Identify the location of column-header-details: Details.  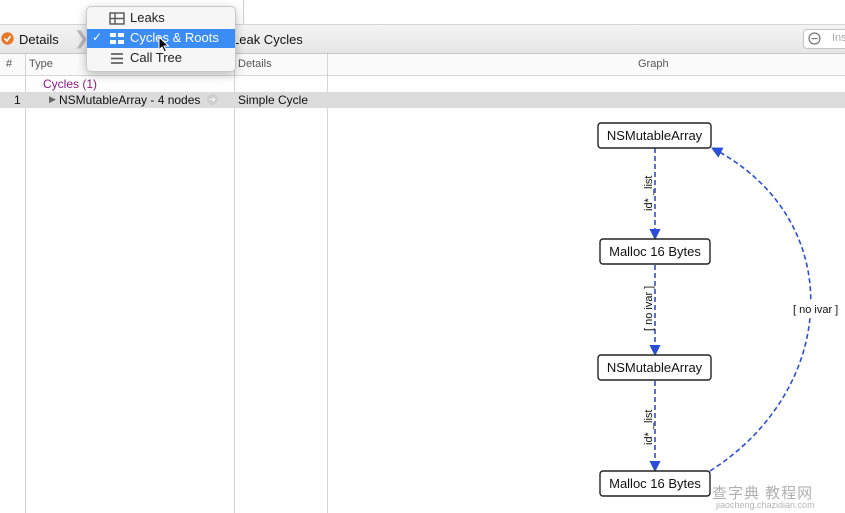
(255, 64).